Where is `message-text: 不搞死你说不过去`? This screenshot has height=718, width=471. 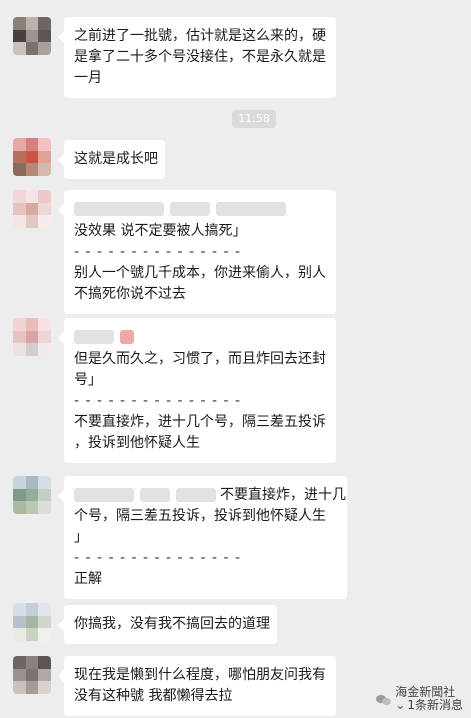
message-text: 不搞死你说不过去 is located at coordinates (130, 294).